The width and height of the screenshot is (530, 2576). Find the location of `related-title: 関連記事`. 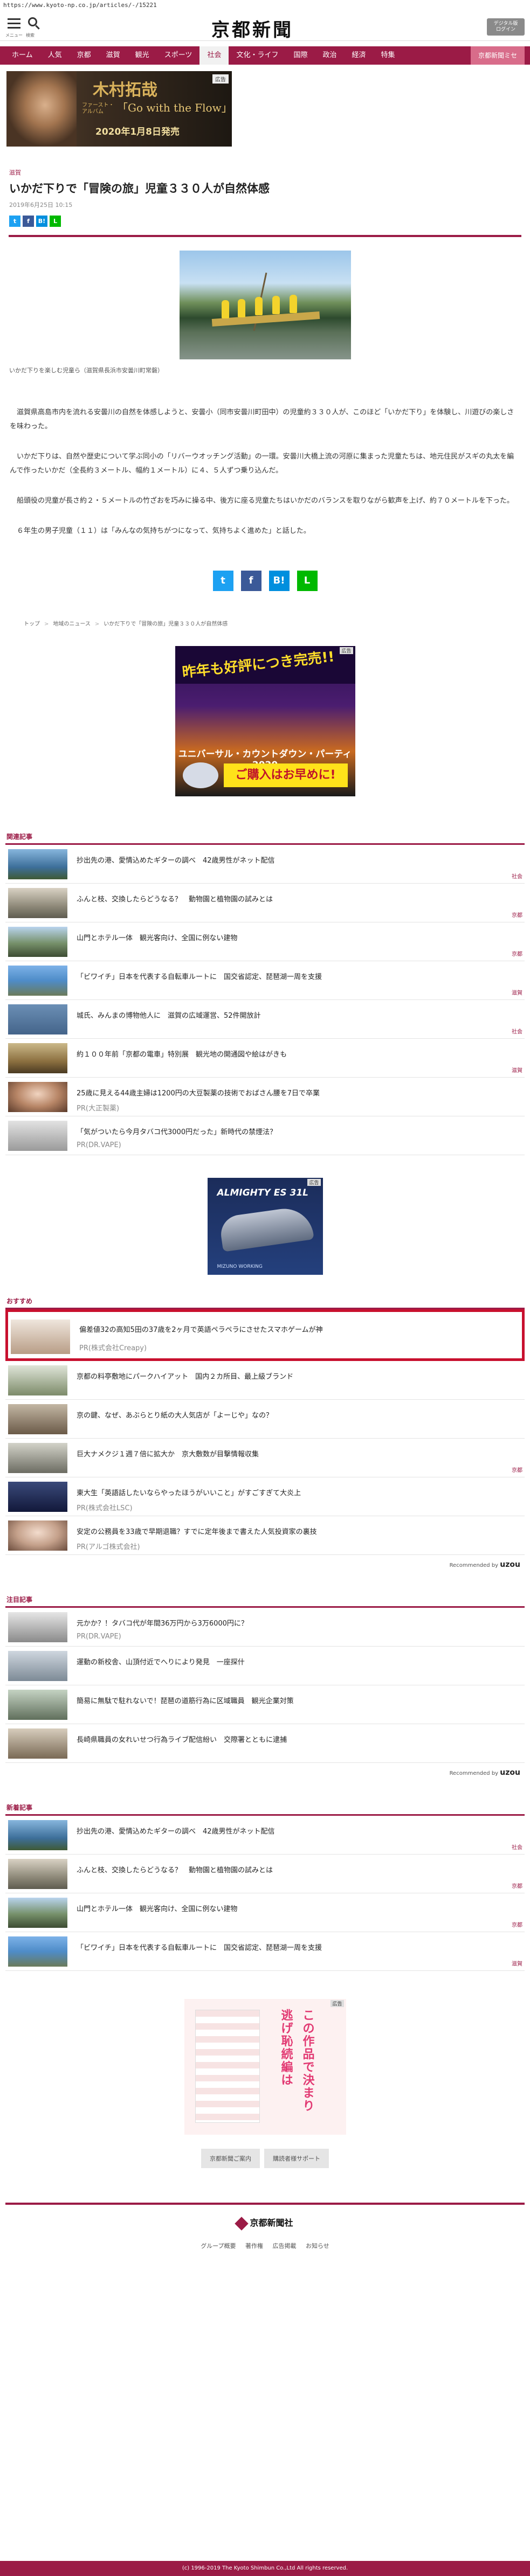

related-title: 関連記事 is located at coordinates (19, 837).